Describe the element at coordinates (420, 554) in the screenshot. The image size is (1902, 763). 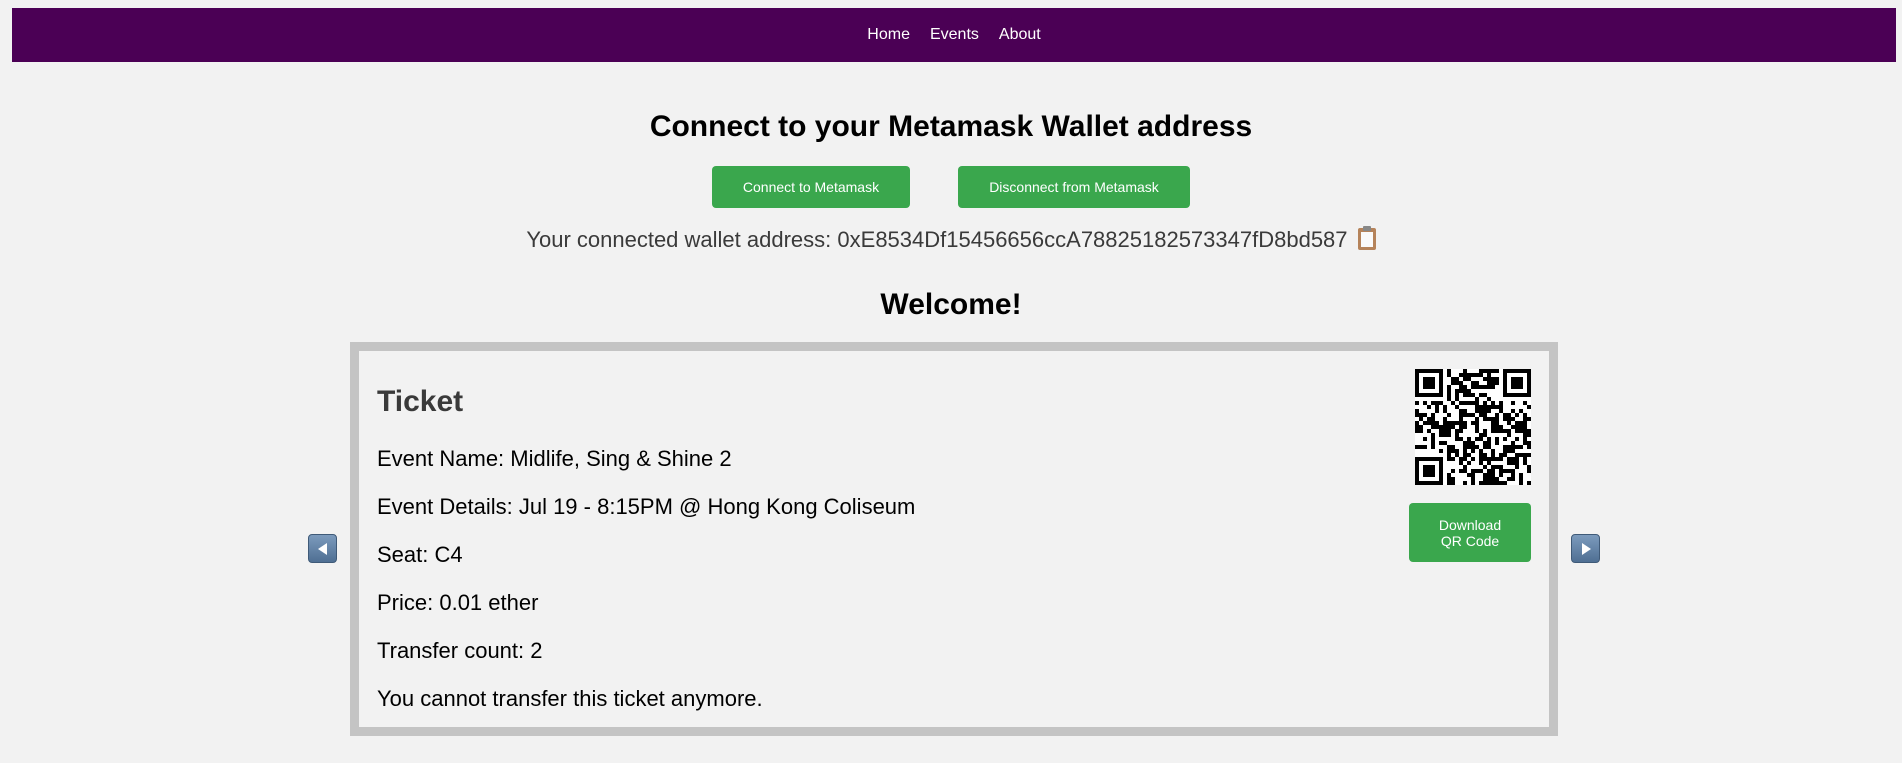
I see `ticket-seat: Seat: C4` at that location.